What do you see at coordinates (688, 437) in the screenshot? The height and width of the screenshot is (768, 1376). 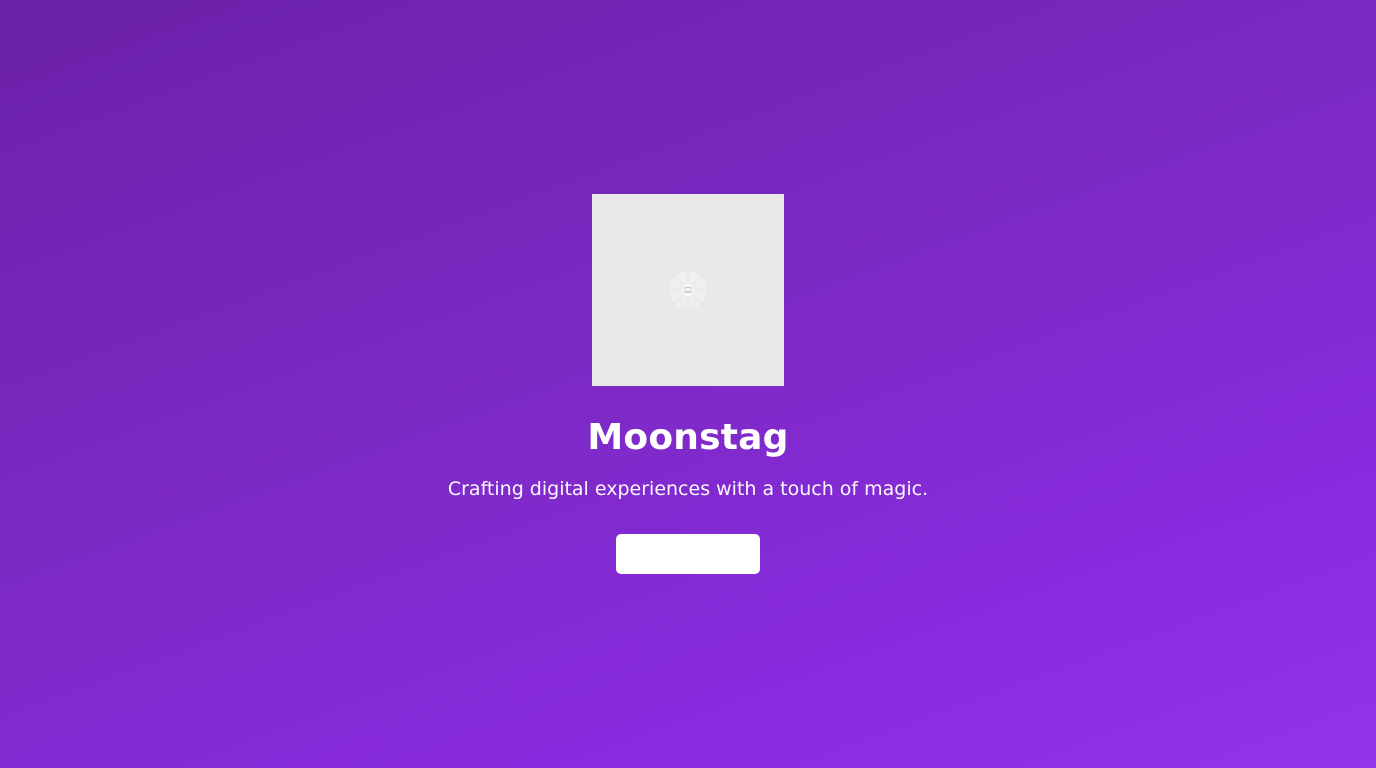 I see `site-title: Moonstag` at bounding box center [688, 437].